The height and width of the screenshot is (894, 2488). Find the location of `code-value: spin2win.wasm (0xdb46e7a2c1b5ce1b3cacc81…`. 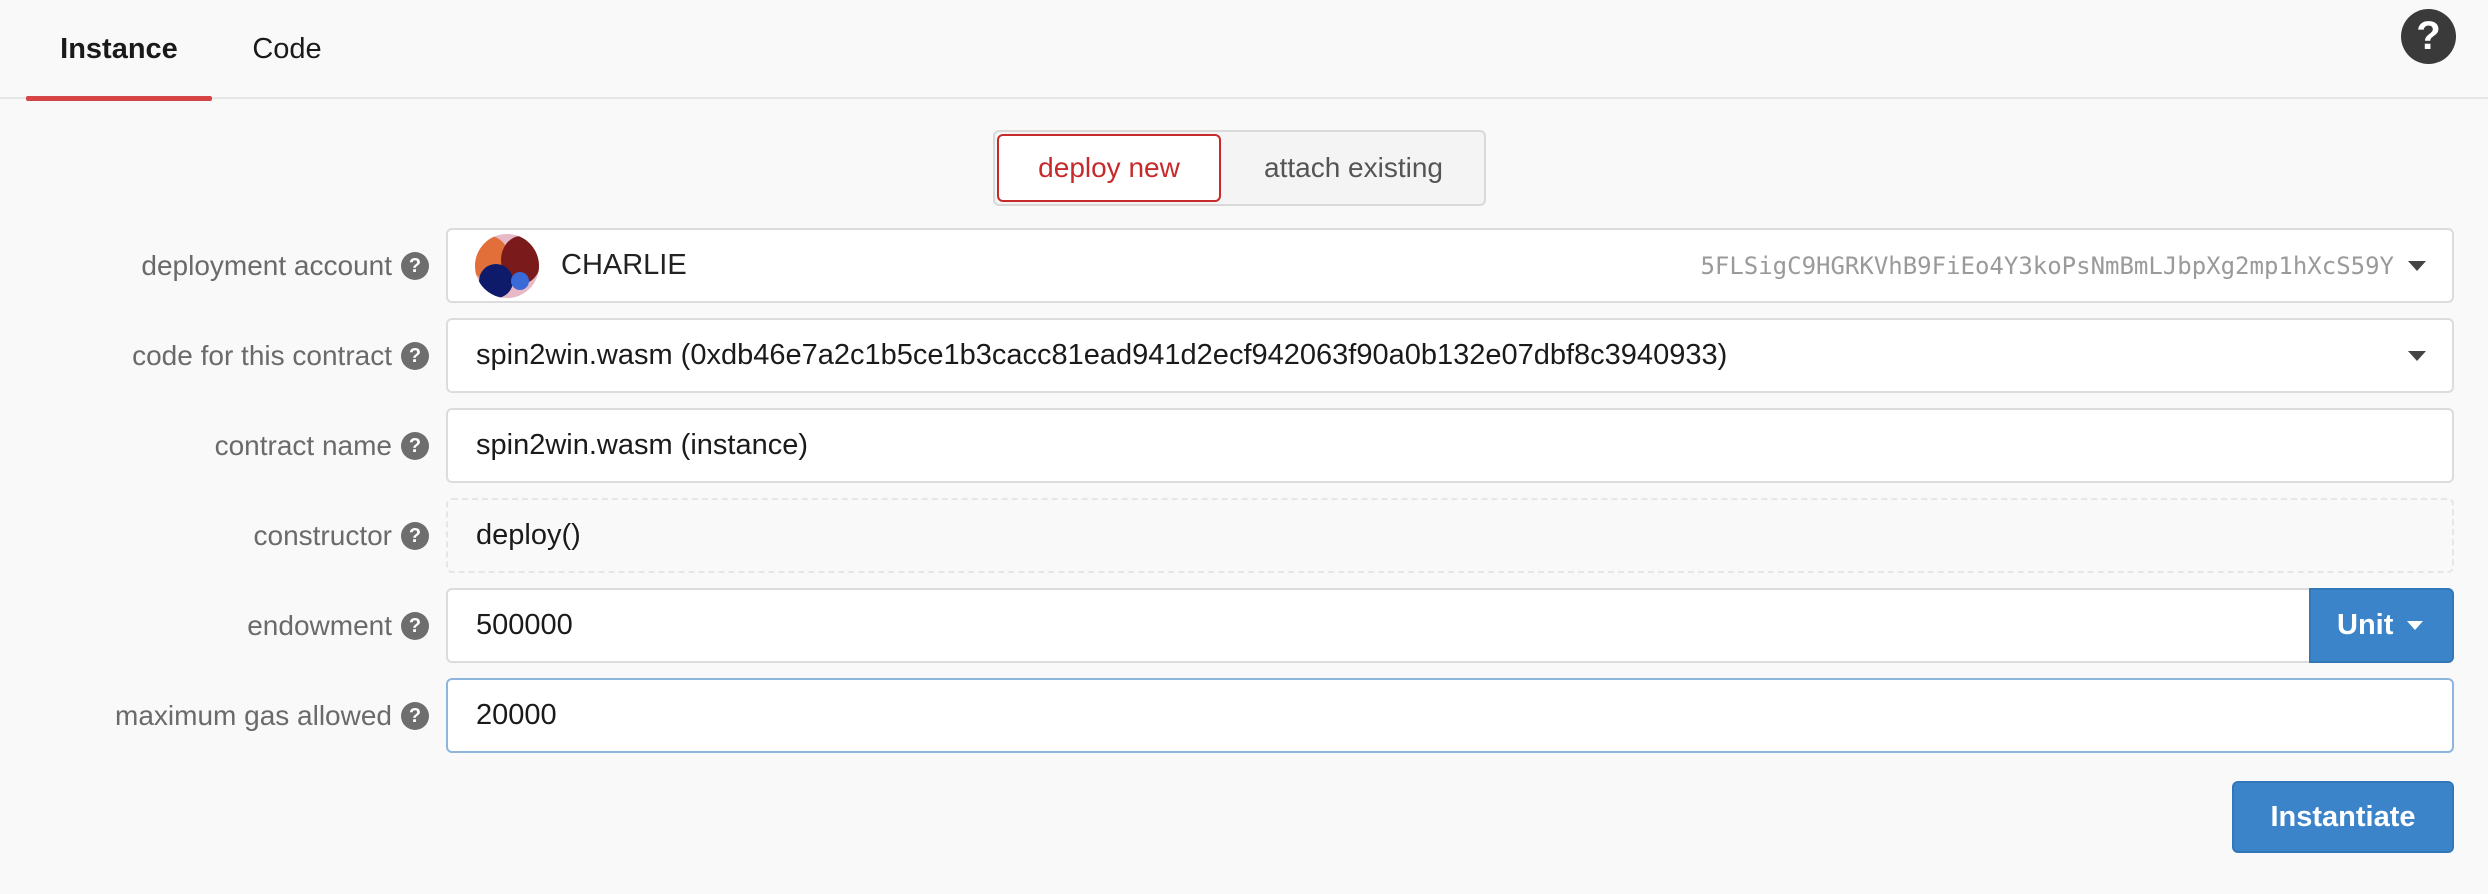

code-value: spin2win.wasm (0xdb46e7a2c1b5ce1b3cacc81… is located at coordinates (1102, 355).